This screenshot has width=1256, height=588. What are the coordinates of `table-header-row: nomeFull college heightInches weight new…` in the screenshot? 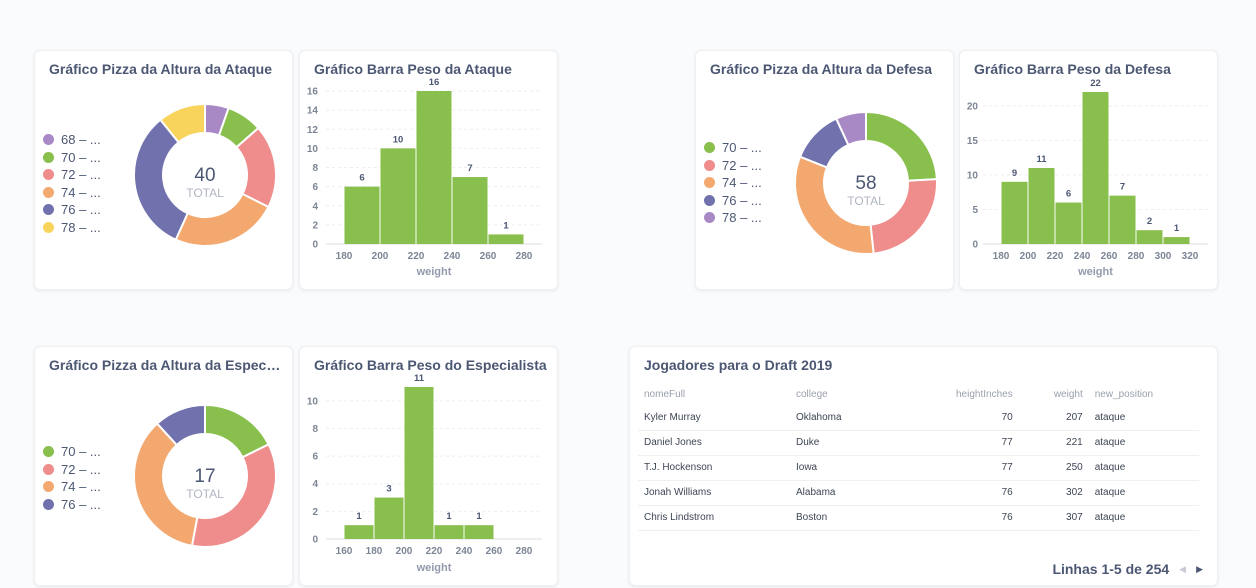 It's located at (918, 394).